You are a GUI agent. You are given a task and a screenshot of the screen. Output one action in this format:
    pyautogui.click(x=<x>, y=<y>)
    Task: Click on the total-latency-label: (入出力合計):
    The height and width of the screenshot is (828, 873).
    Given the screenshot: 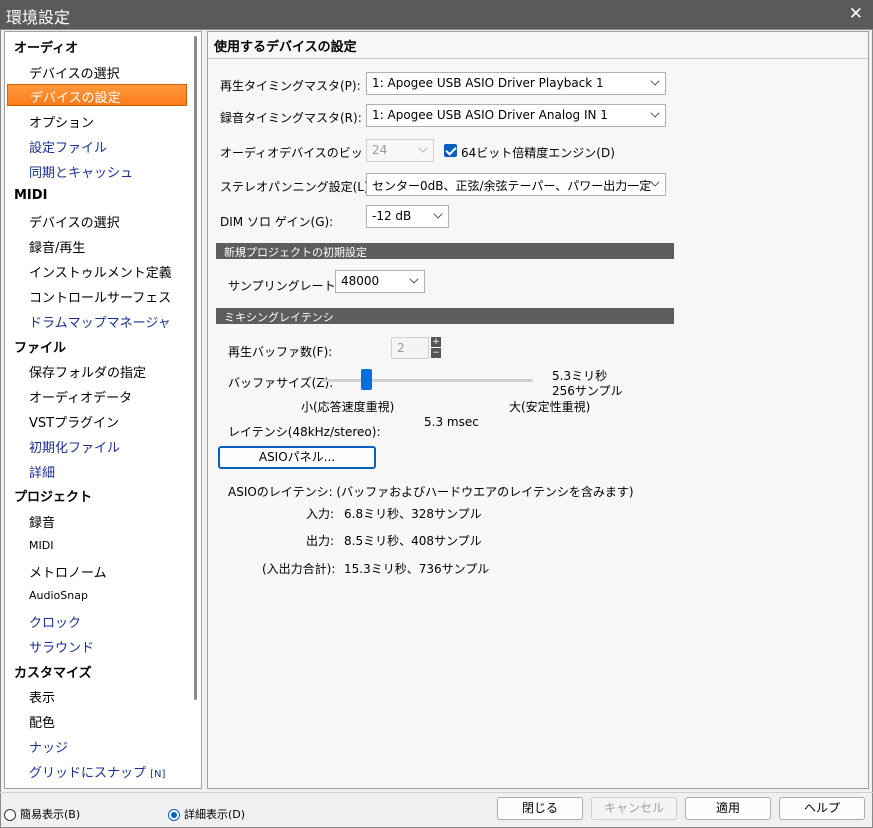 What is the action you would take?
    pyautogui.click(x=299, y=569)
    